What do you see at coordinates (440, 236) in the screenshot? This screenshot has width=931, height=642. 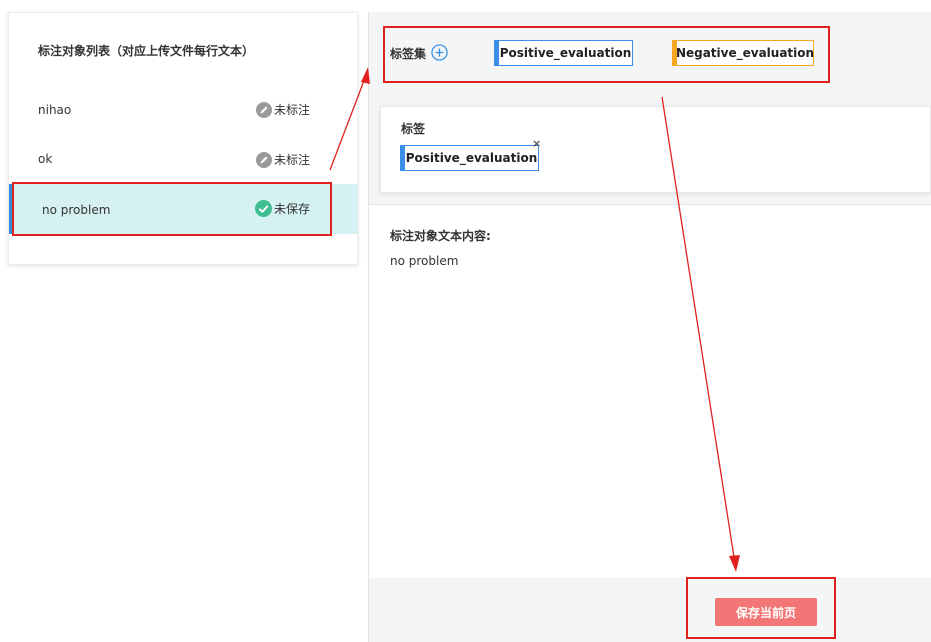 I see `content-title: 标注对象文本内容:` at bounding box center [440, 236].